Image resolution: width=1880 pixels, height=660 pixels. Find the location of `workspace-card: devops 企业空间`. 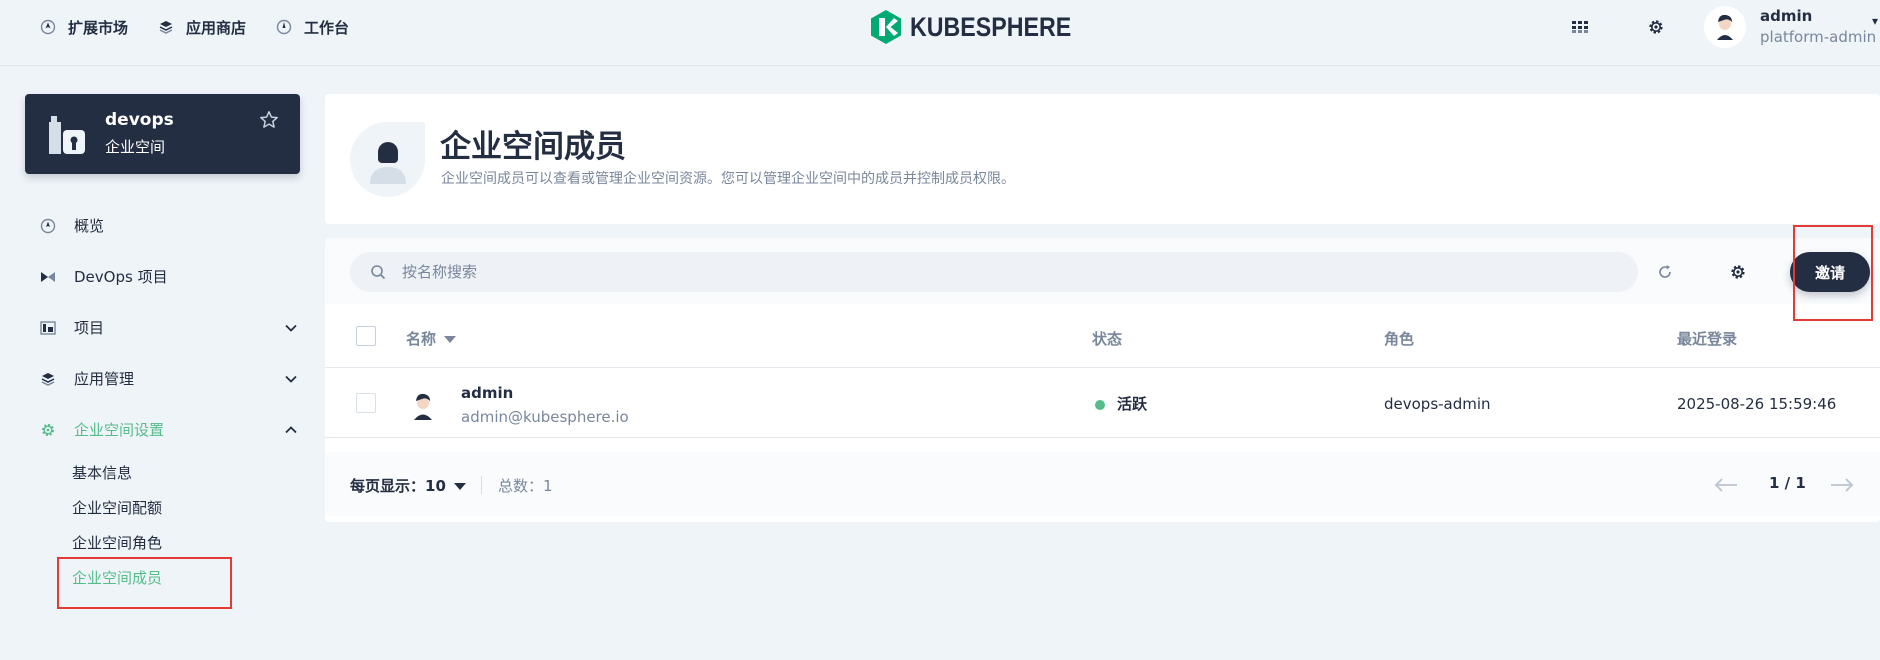

workspace-card: devops 企业空间 is located at coordinates (162, 134).